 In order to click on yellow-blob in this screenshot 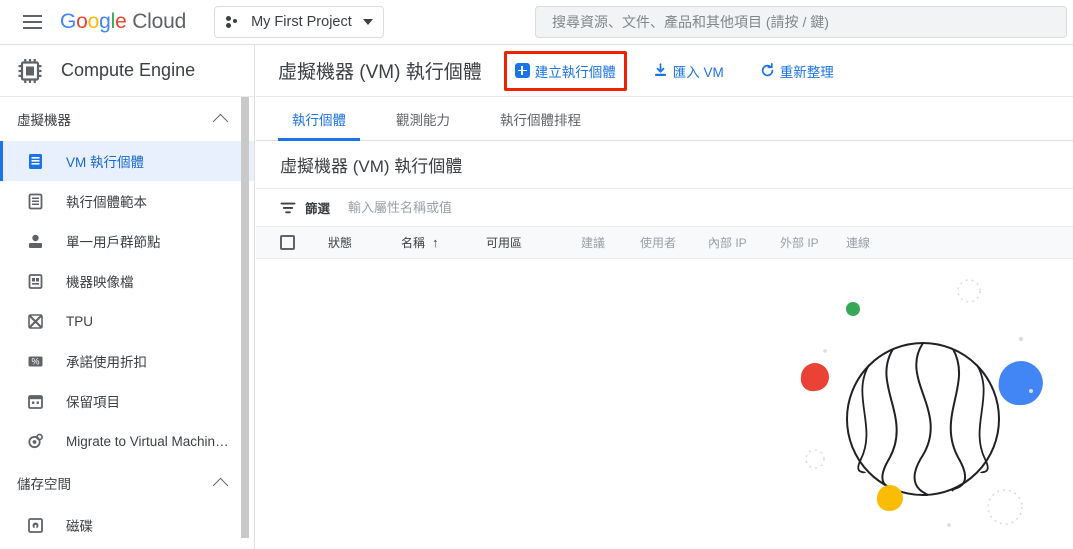, I will do `click(889, 498)`.